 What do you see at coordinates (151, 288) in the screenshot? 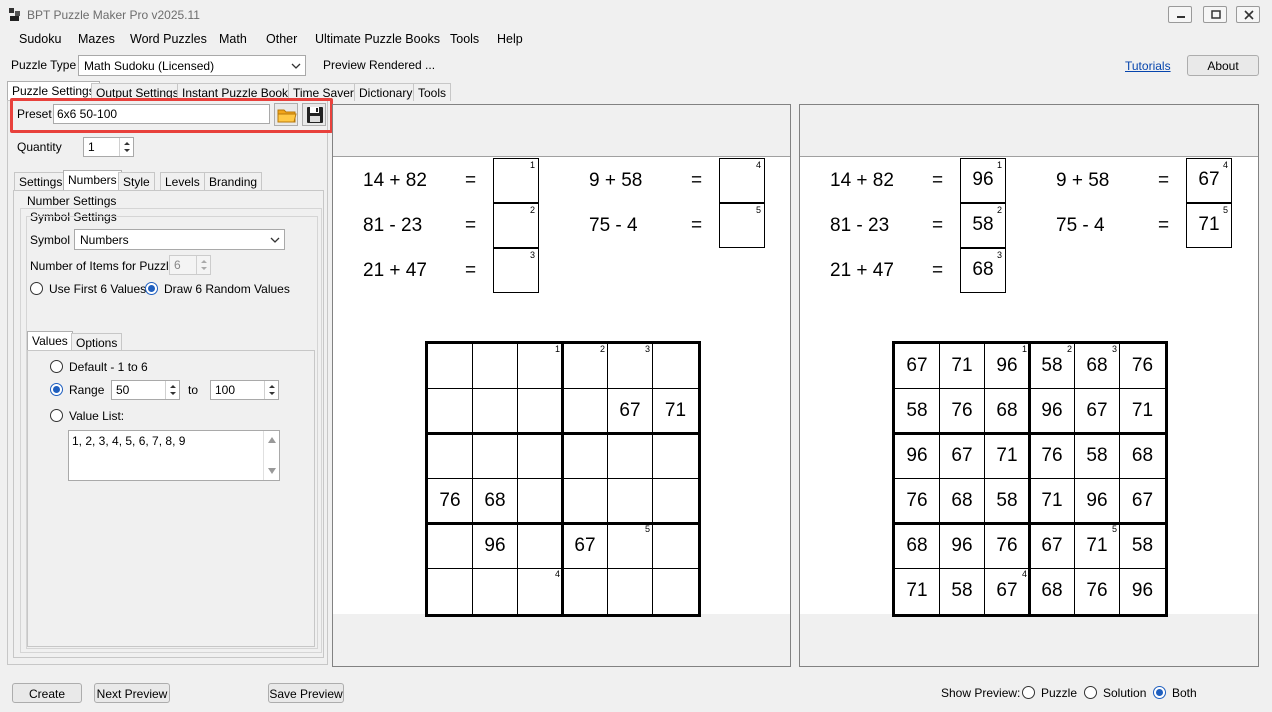
I see `draw-random-radio` at bounding box center [151, 288].